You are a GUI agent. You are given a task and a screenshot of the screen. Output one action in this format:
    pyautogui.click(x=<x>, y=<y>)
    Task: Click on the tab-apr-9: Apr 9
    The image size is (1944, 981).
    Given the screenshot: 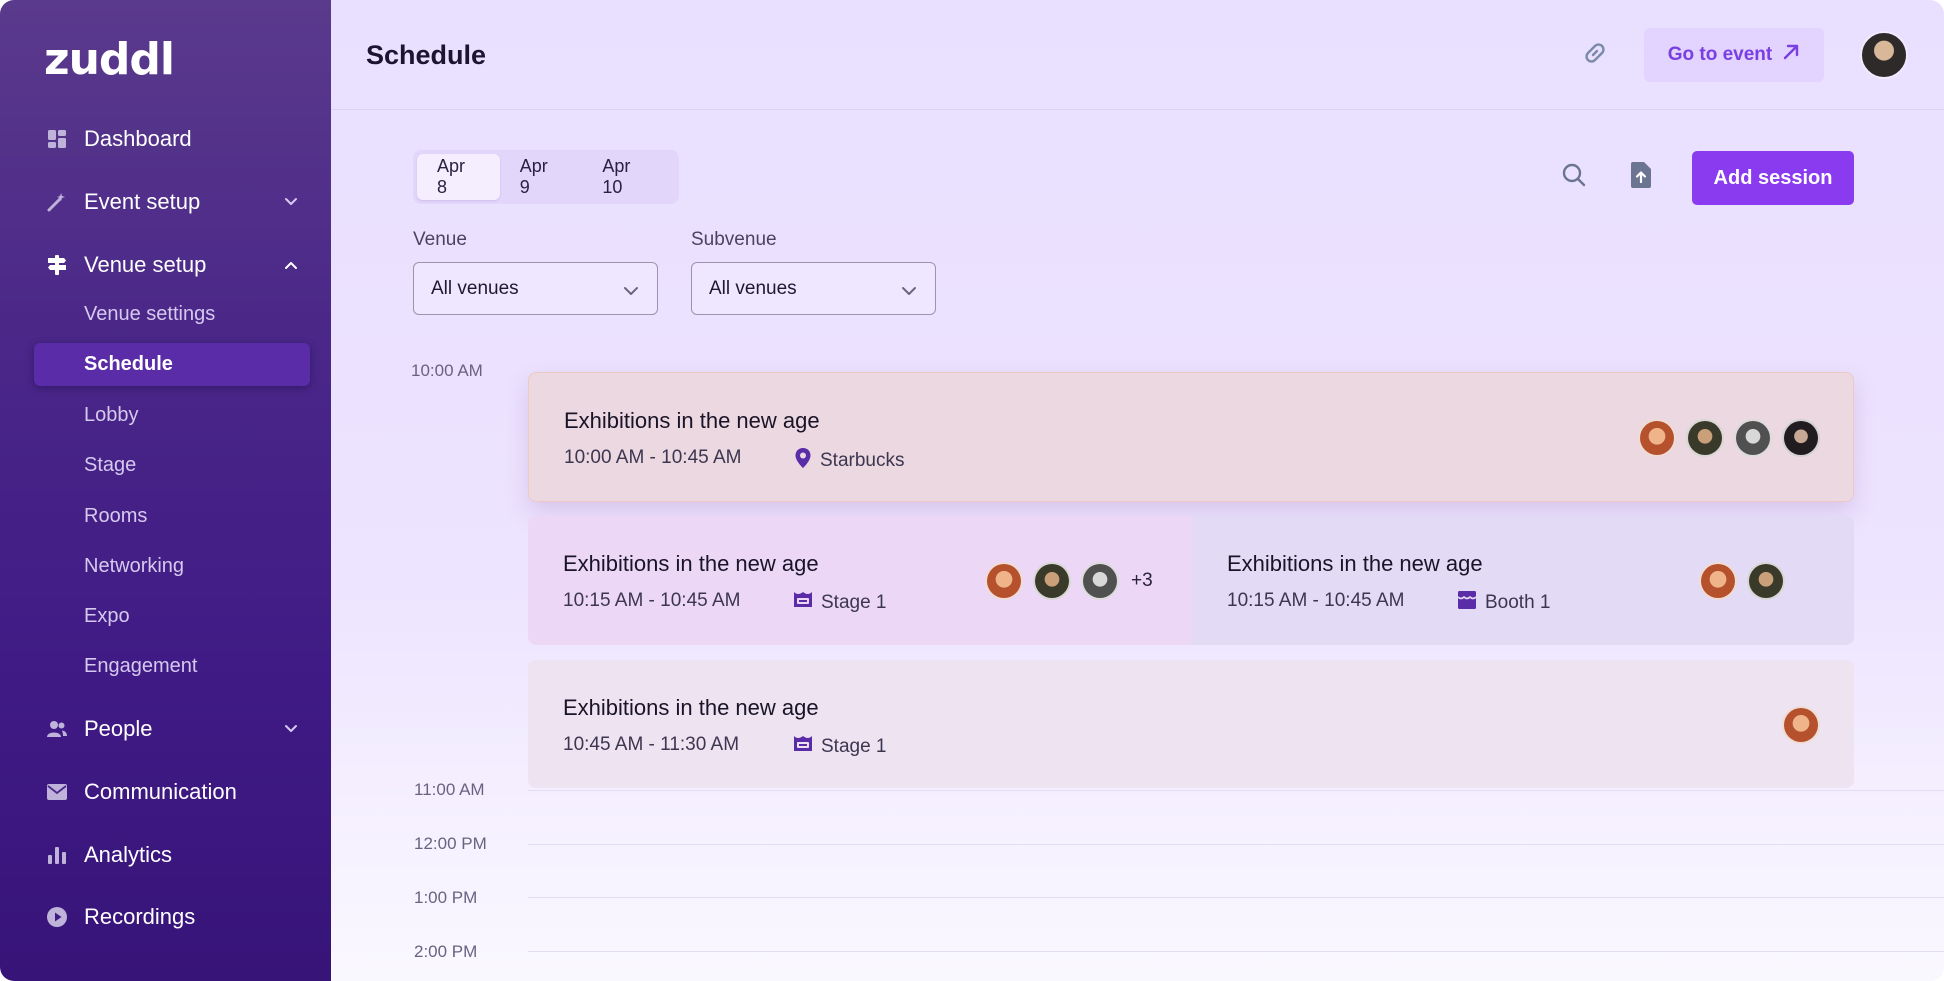 What is the action you would take?
    pyautogui.click(x=541, y=177)
    